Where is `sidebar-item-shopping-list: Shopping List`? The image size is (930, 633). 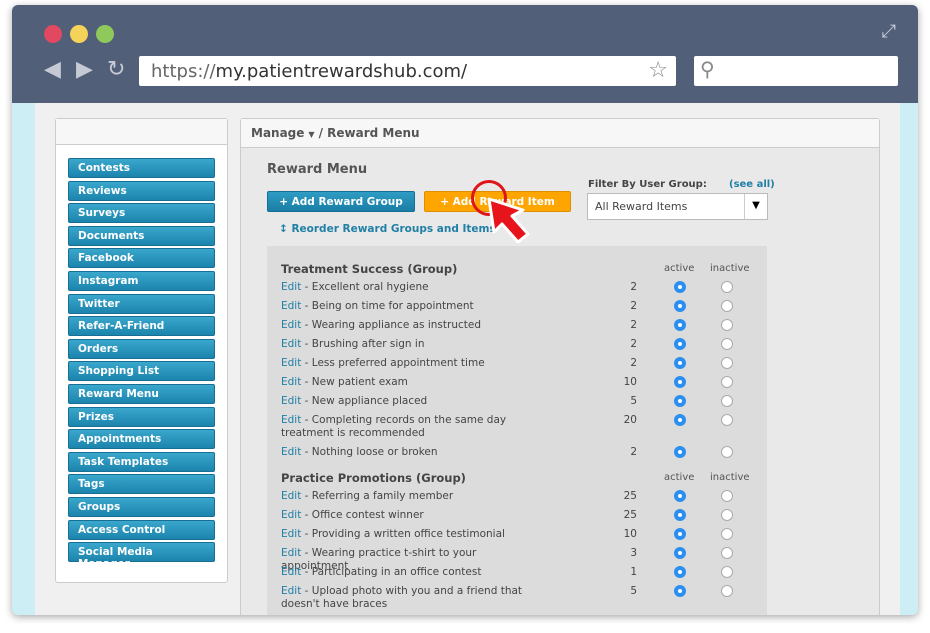
sidebar-item-shopping-list: Shopping List is located at coordinates (141, 371).